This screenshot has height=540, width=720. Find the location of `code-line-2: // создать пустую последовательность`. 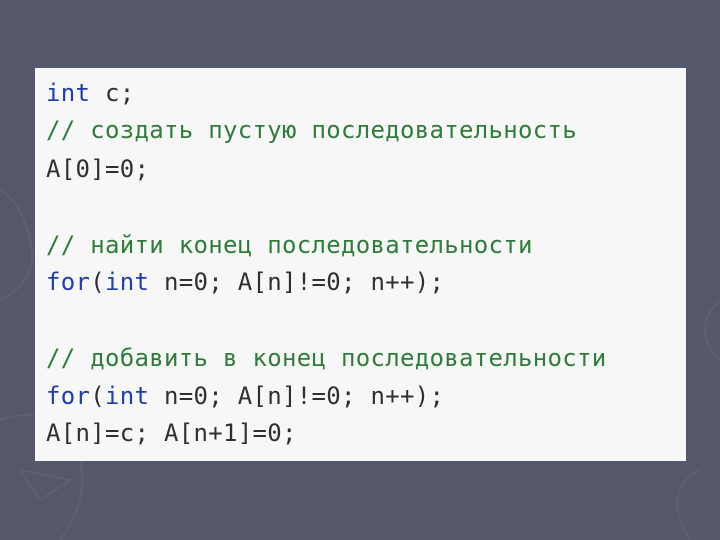

code-line-2: // создать пустую последовательность is located at coordinates (311, 130).